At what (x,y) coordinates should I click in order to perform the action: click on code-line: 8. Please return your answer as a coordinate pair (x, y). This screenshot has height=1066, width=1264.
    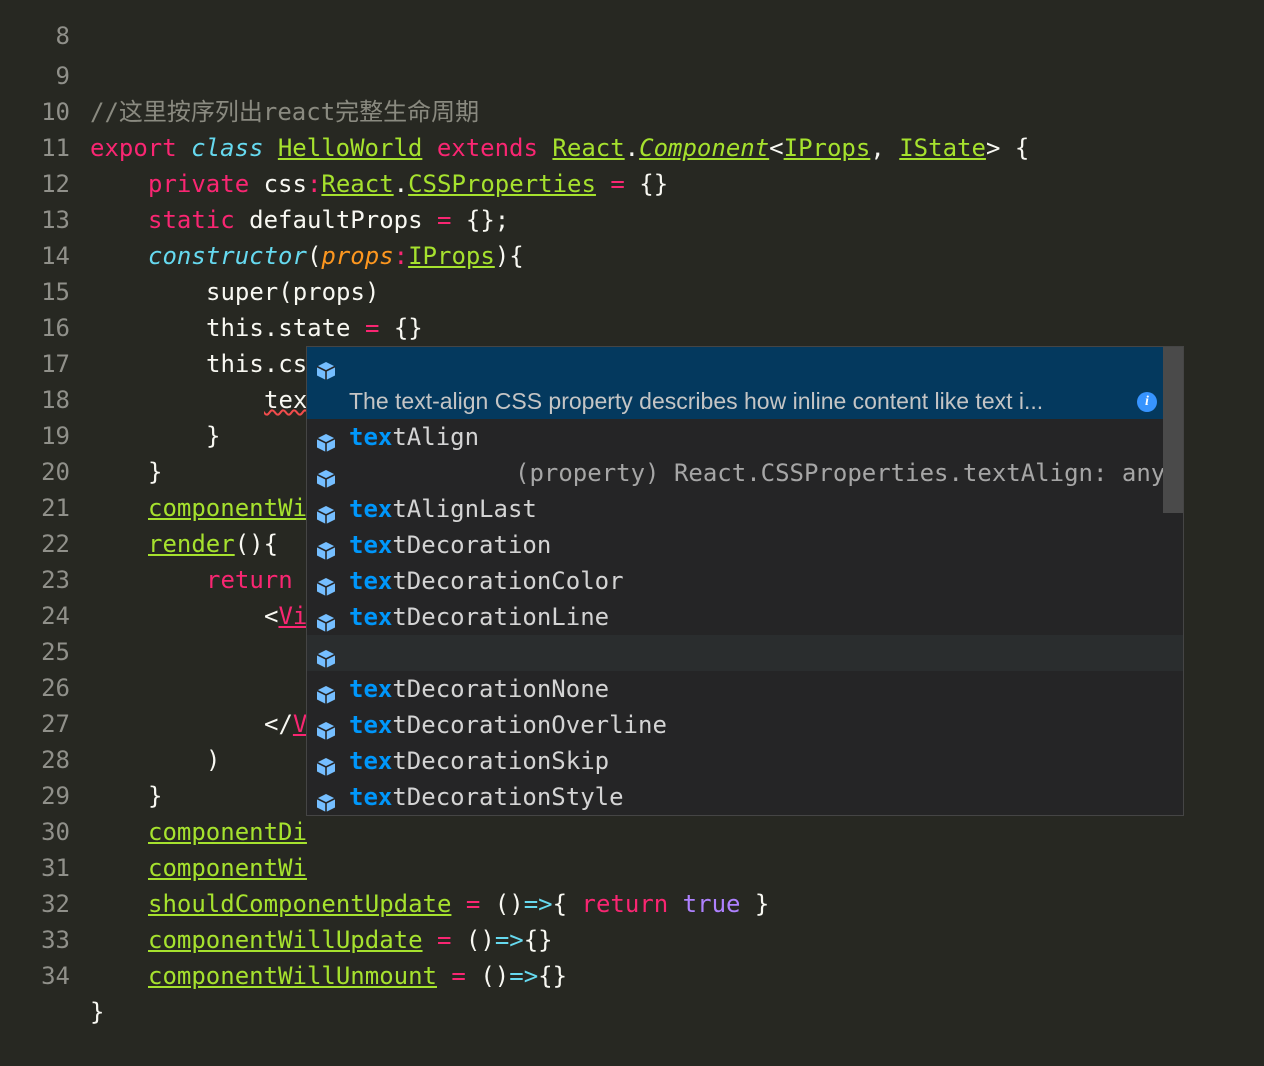
    Looking at the image, I should click on (35, 25).